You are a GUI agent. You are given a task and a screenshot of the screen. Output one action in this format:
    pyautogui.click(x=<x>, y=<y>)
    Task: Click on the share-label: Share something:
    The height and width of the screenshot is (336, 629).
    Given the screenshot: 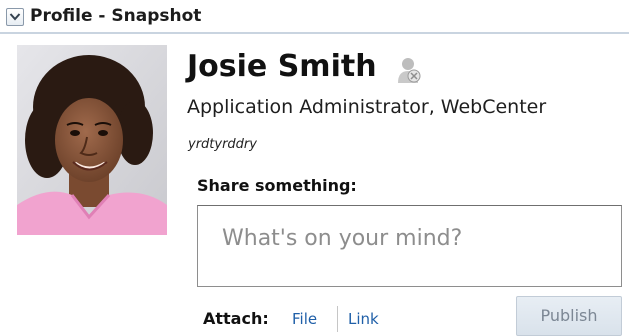 What is the action you would take?
    pyautogui.click(x=277, y=185)
    